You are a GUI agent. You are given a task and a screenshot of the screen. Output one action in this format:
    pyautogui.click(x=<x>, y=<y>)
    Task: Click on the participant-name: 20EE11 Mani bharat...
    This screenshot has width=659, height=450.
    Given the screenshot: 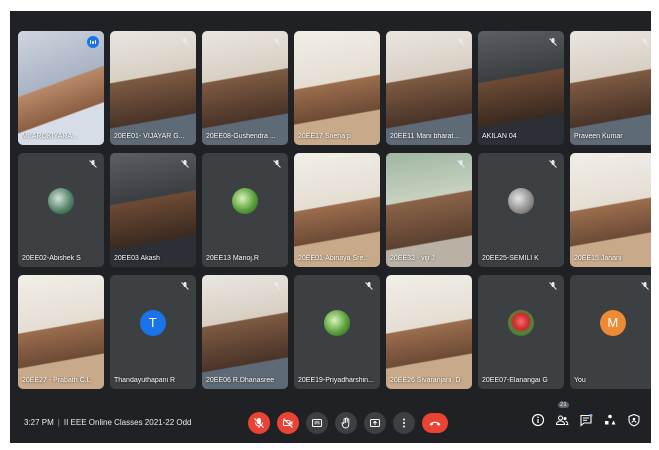 What is the action you would take?
    pyautogui.click(x=425, y=136)
    